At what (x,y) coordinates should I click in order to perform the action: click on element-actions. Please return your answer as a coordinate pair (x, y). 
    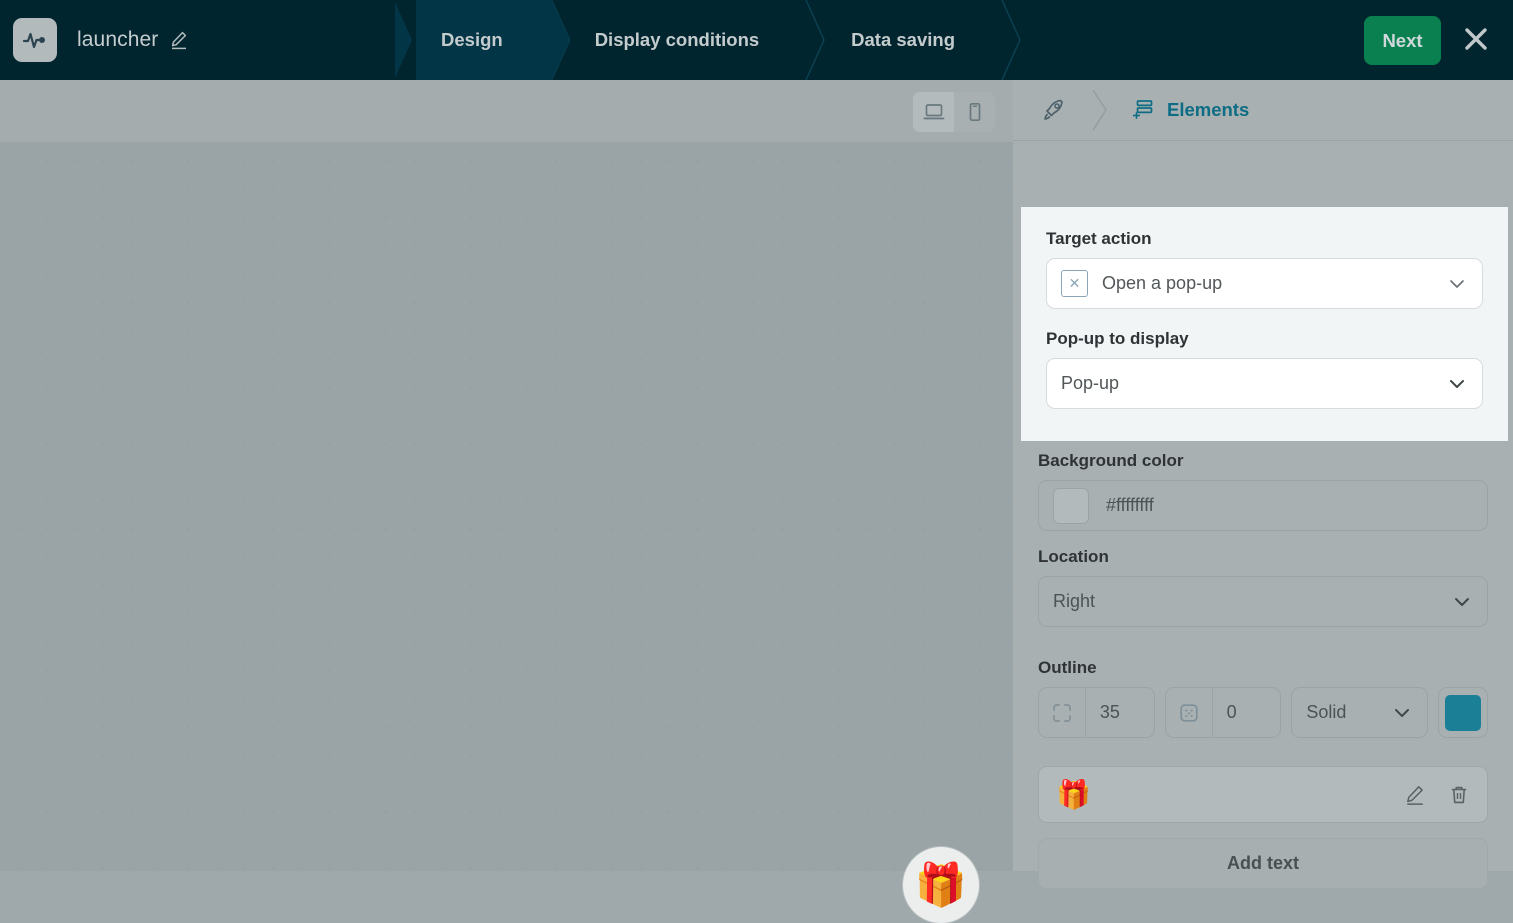
    Looking at the image, I should click on (1437, 795).